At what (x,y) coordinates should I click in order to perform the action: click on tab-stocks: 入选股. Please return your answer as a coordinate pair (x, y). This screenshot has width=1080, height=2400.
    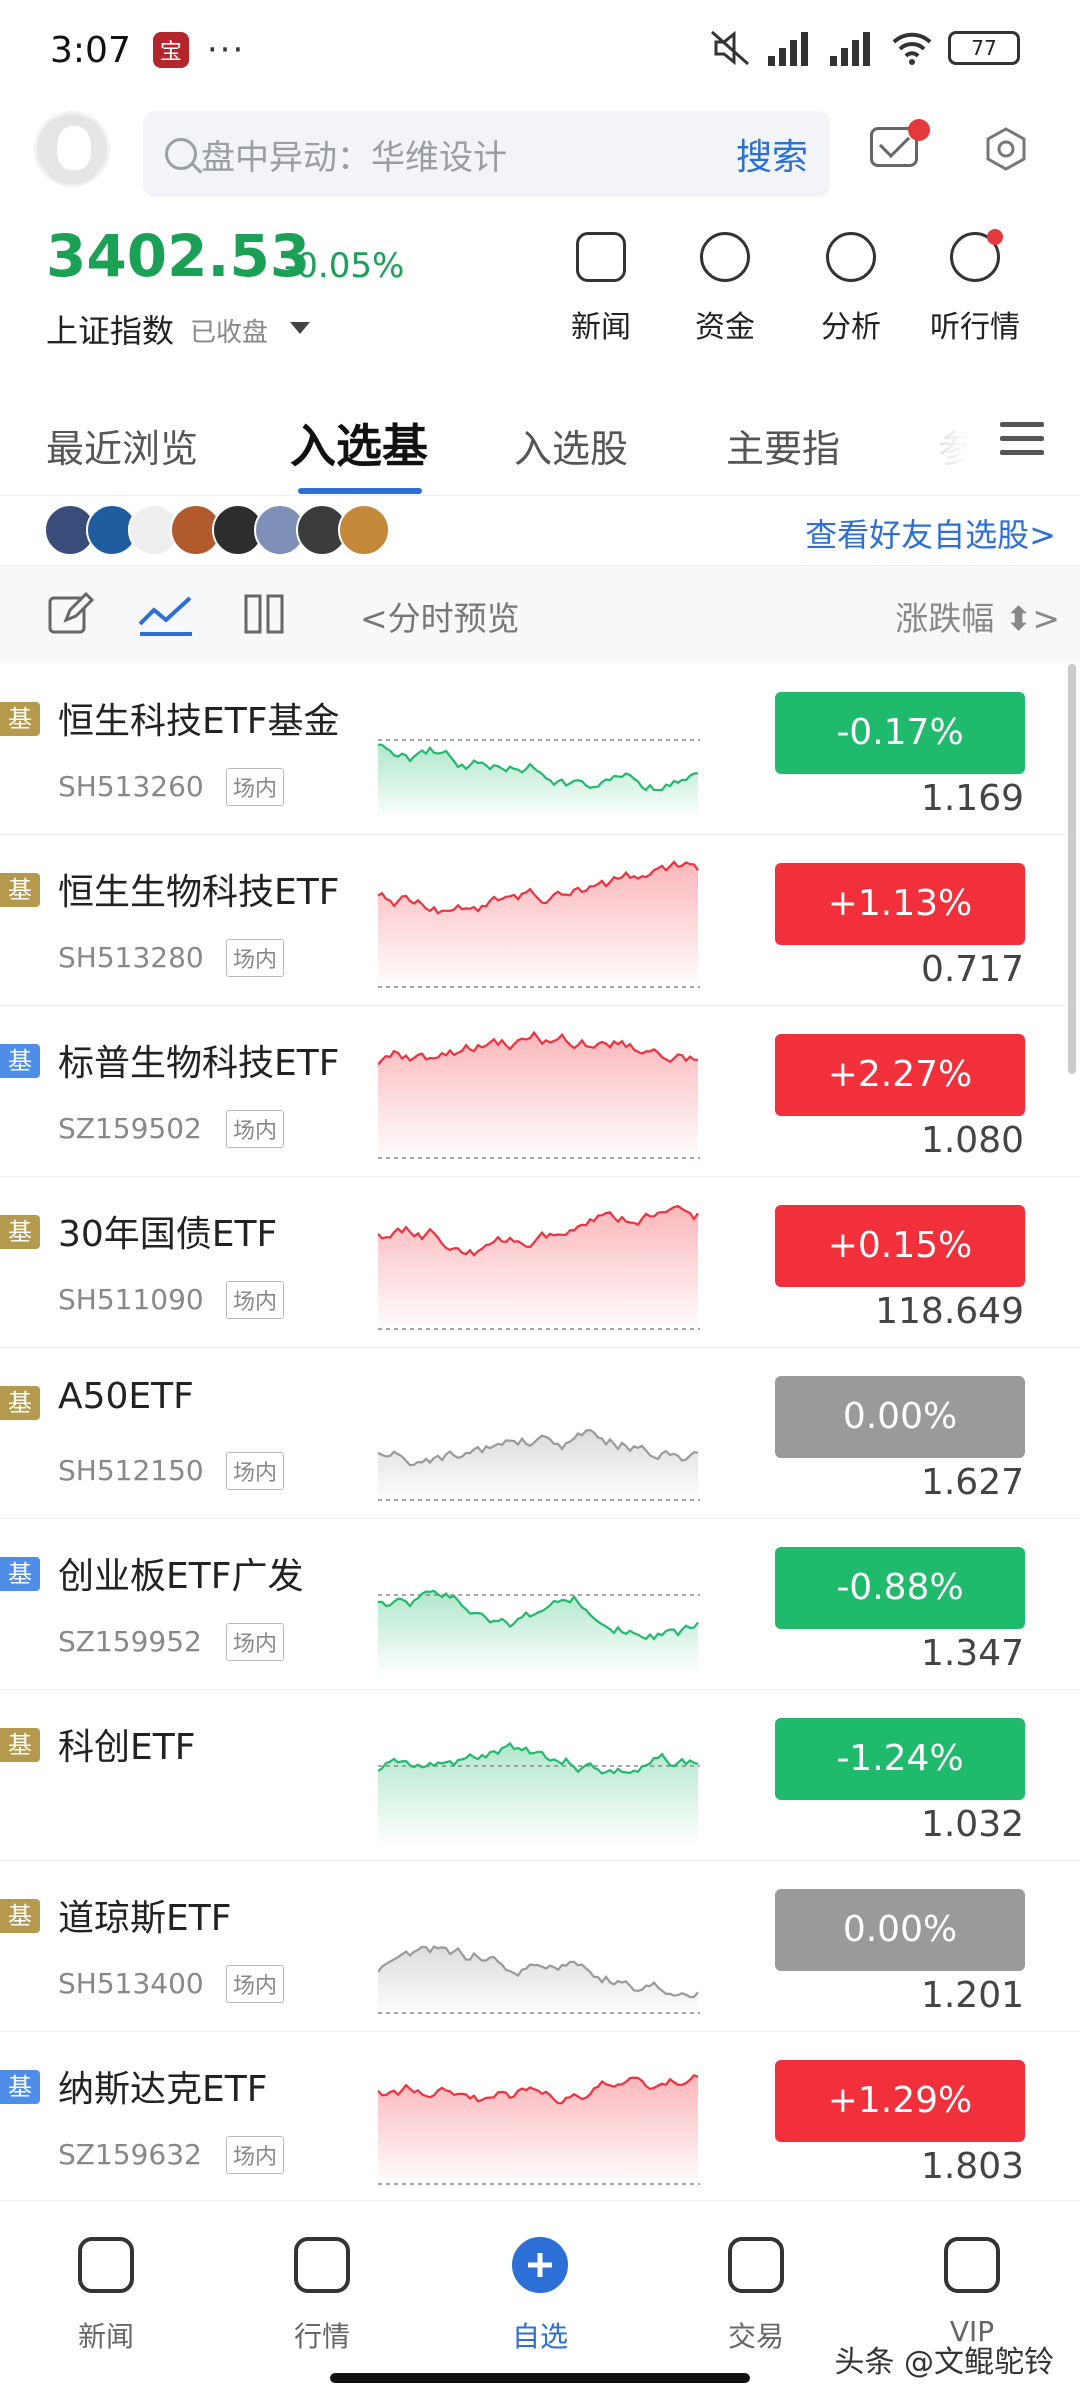
    Looking at the image, I should click on (571, 445).